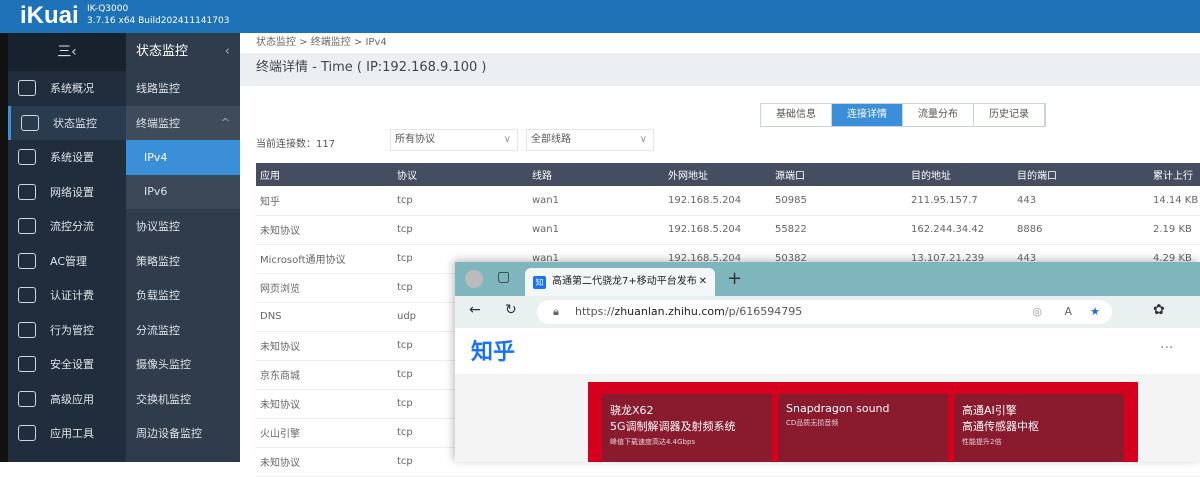 This screenshot has height=477, width=1200. I want to click on table-cell: 50985, so click(839, 201).